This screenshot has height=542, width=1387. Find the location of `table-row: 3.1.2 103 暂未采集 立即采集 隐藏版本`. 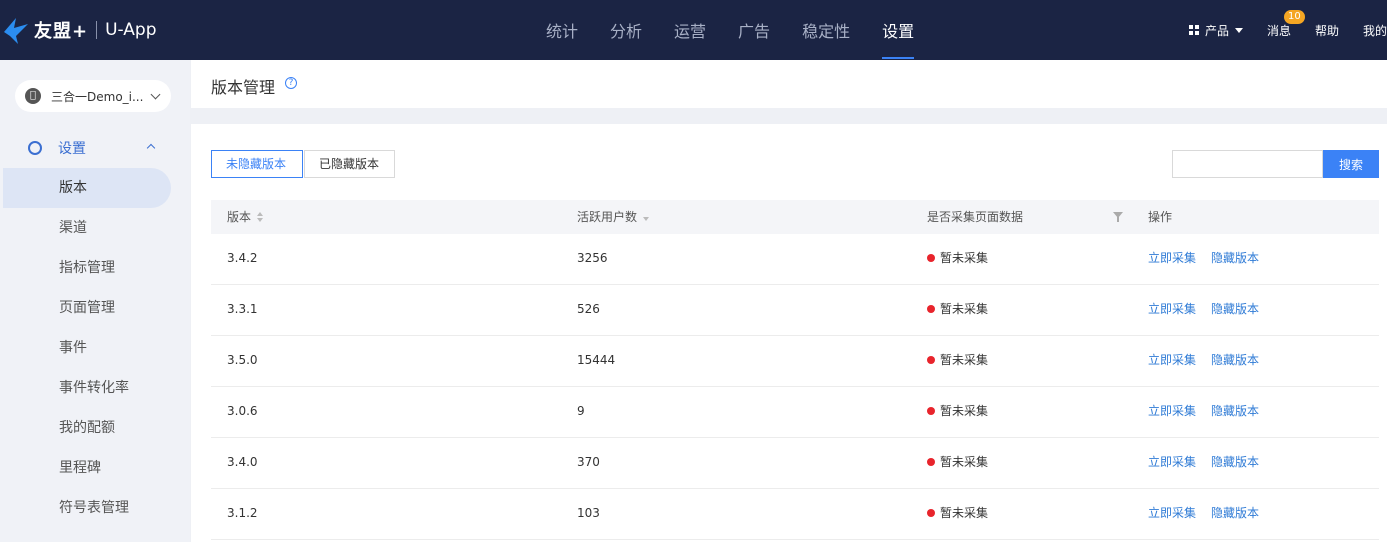

table-row: 3.1.2 103 暂未采集 立即采集 隐藏版本 is located at coordinates (795, 514).